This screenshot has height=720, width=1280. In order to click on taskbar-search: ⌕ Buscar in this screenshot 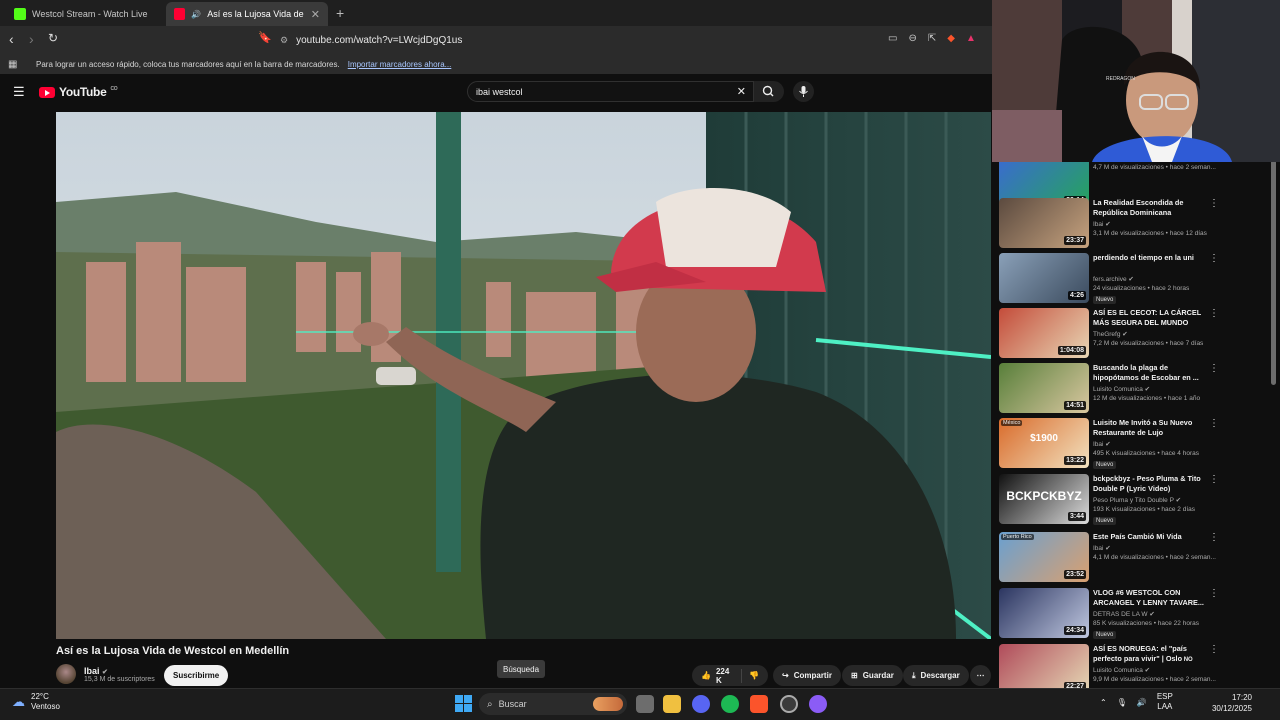, I will do `click(553, 704)`.